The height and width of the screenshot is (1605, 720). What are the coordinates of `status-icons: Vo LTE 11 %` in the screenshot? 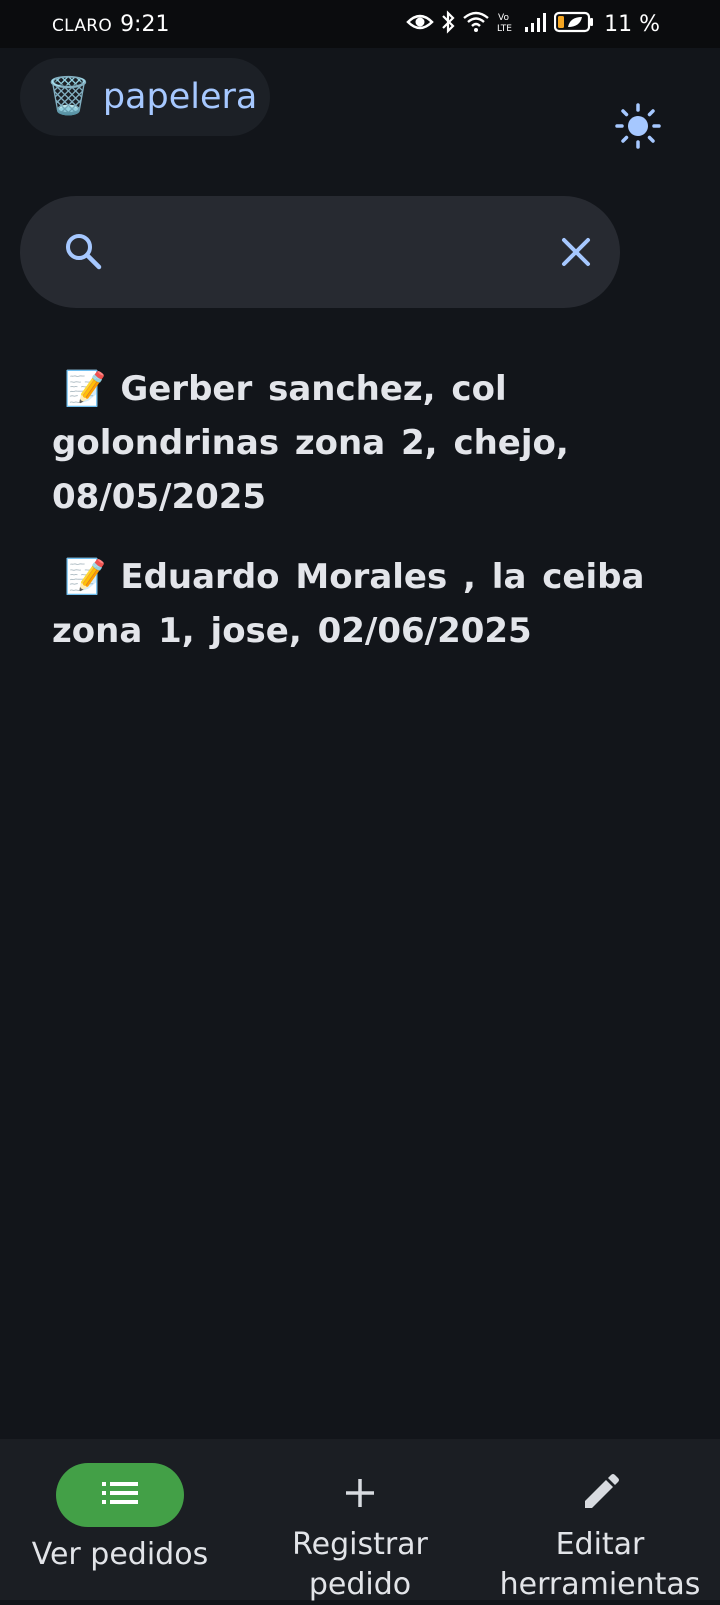 It's located at (533, 24).